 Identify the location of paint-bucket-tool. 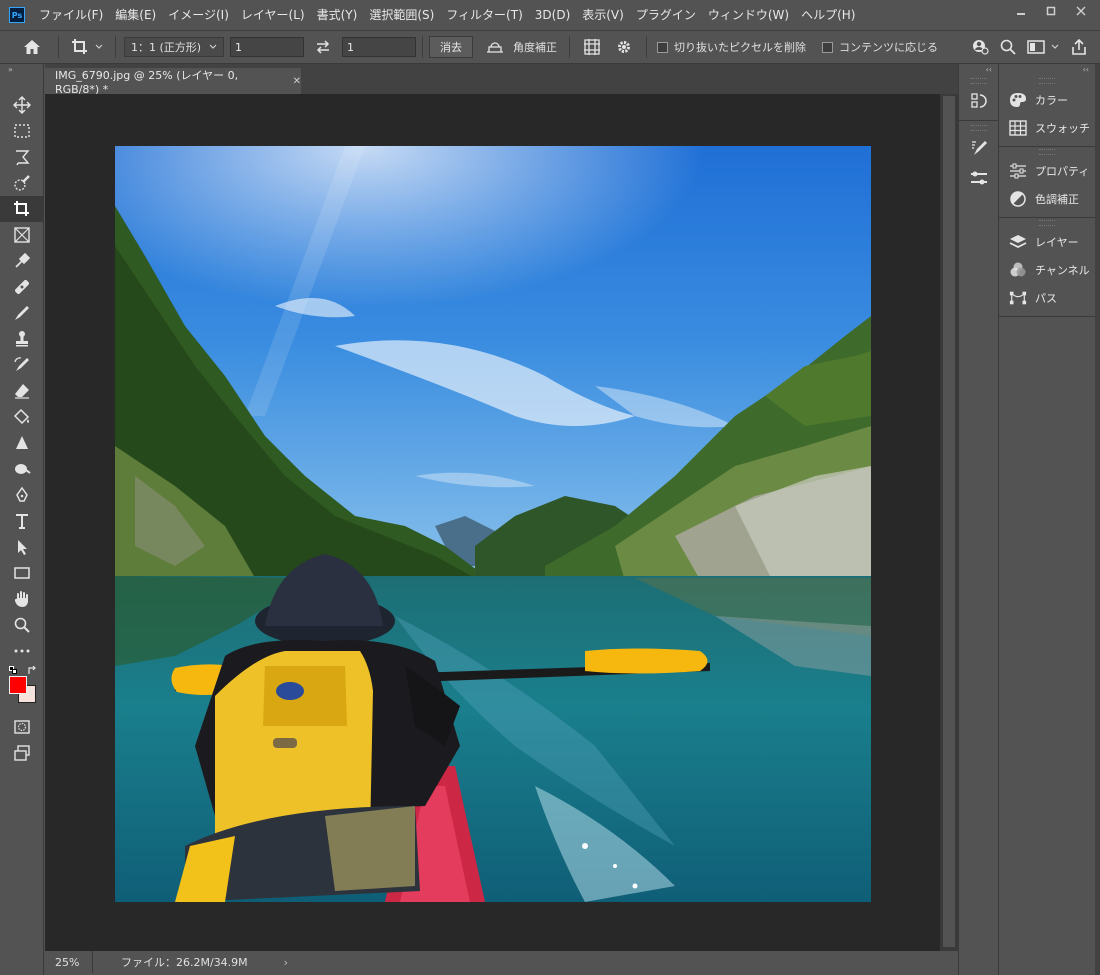
(22, 417).